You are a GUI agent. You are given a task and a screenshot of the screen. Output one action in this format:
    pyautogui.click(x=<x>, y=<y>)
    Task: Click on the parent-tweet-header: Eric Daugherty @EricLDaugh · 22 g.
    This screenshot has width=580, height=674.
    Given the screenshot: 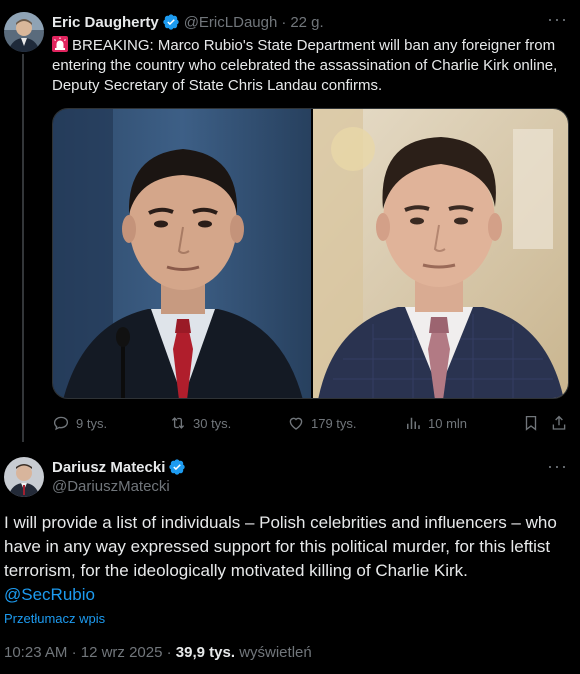 What is the action you would take?
    pyautogui.click(x=310, y=22)
    